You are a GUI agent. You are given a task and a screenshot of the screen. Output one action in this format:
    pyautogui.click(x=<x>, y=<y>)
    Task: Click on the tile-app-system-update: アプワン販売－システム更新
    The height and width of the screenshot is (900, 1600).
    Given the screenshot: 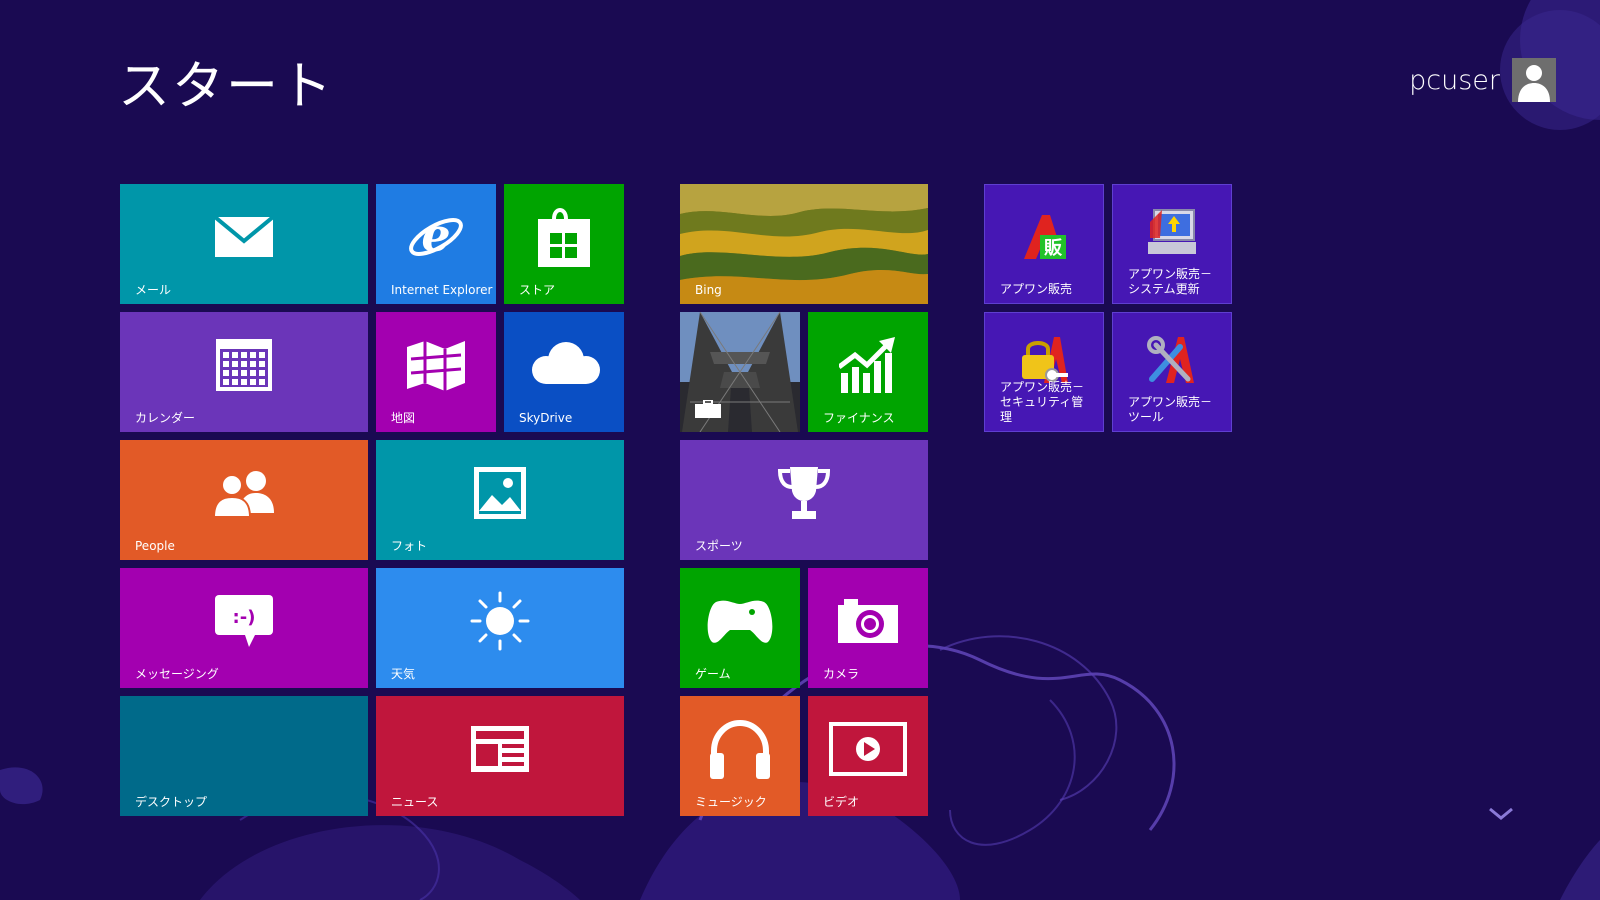 What is the action you would take?
    pyautogui.click(x=1172, y=244)
    